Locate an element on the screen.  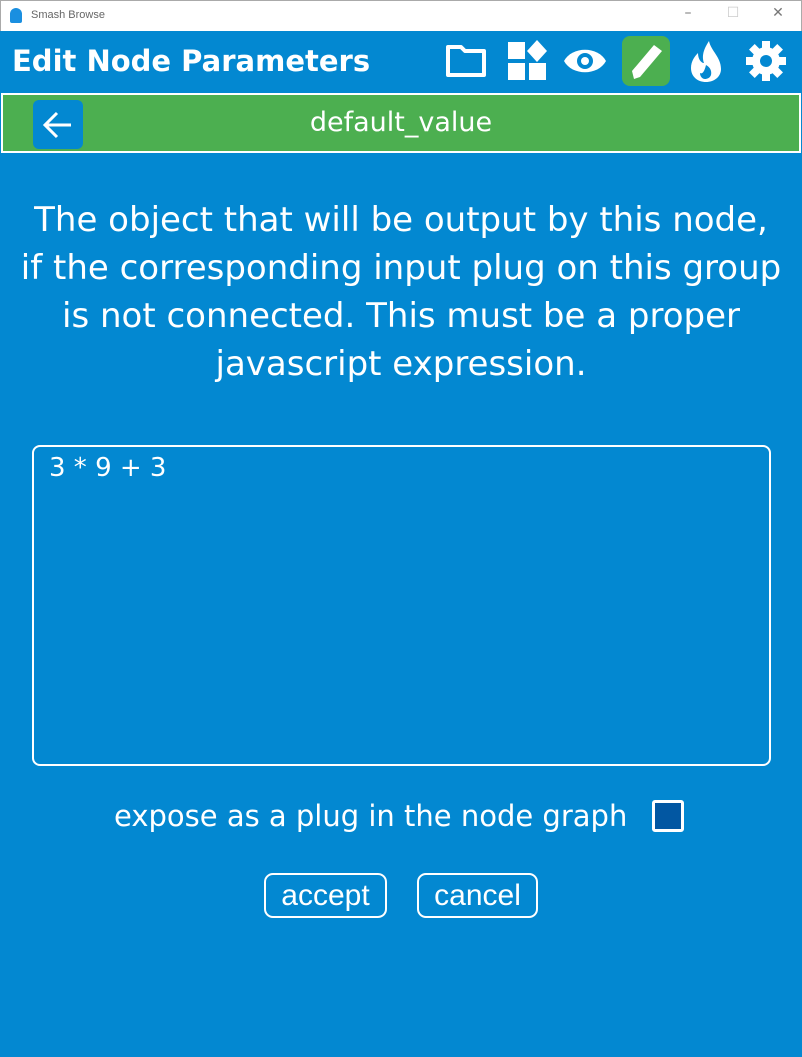
cancel-button: cancel is located at coordinates (477, 895).